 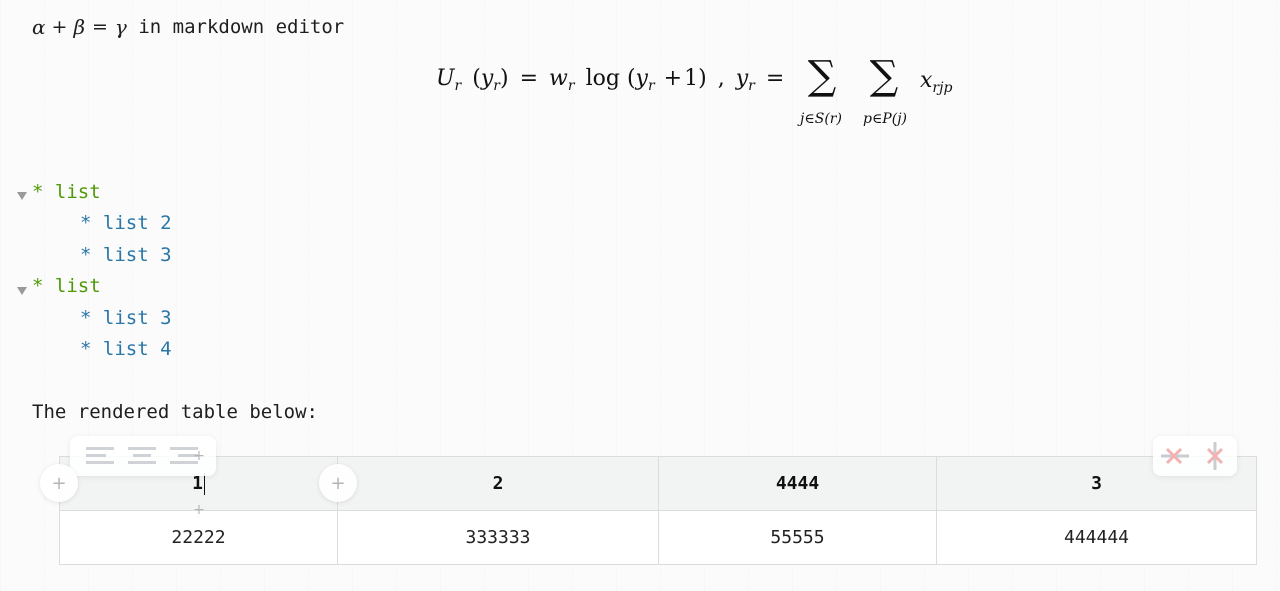 I want to click on align-center-icon, so click(x=142, y=456).